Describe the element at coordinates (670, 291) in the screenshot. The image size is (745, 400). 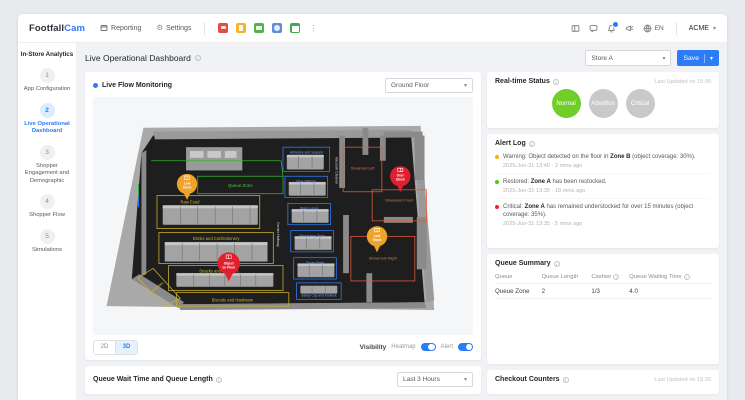
I see `table-cell: 4.0` at that location.